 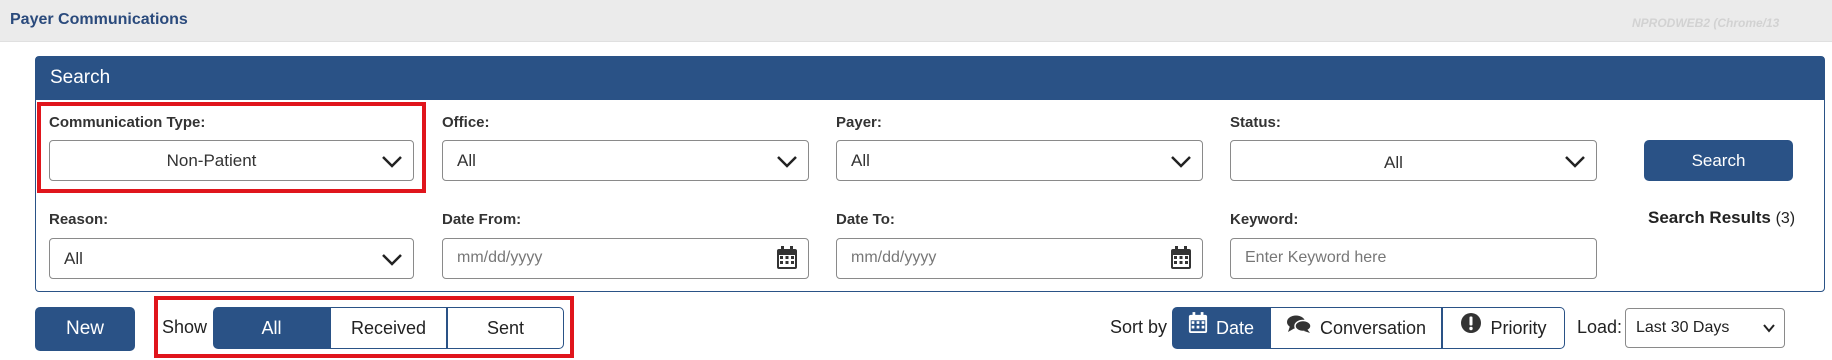 I want to click on environment-label: NPRODWEB2 (Chrome/13, so click(x=1706, y=23).